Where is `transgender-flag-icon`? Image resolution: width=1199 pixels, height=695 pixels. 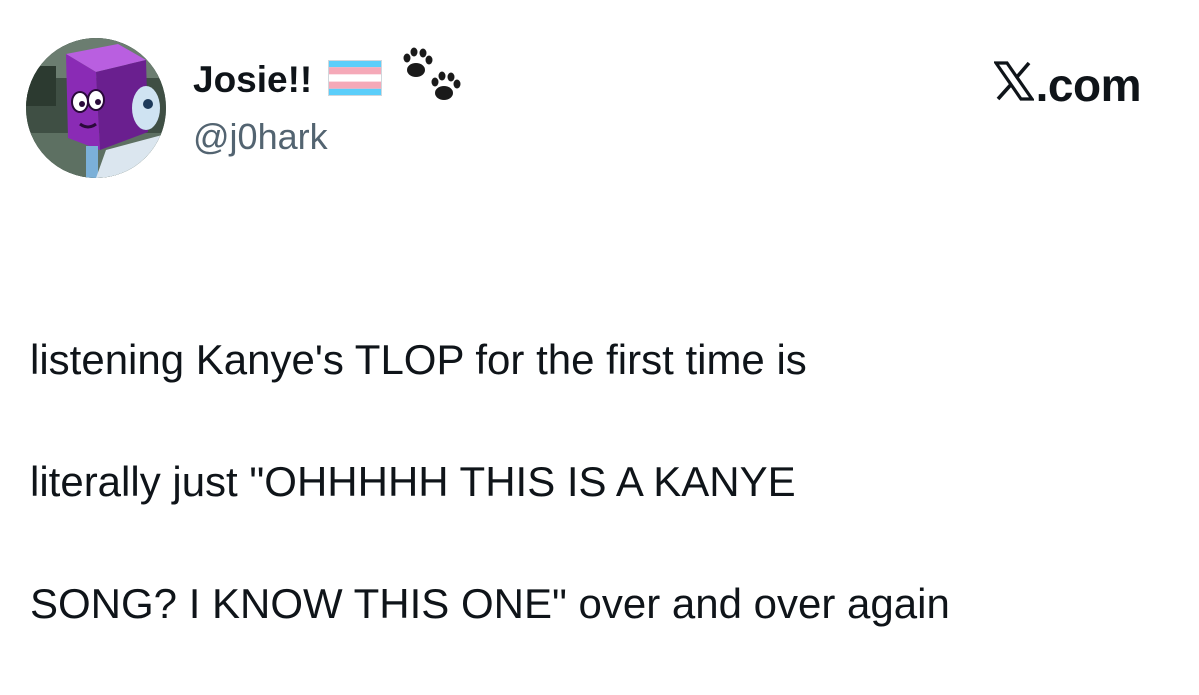 transgender-flag-icon is located at coordinates (355, 80).